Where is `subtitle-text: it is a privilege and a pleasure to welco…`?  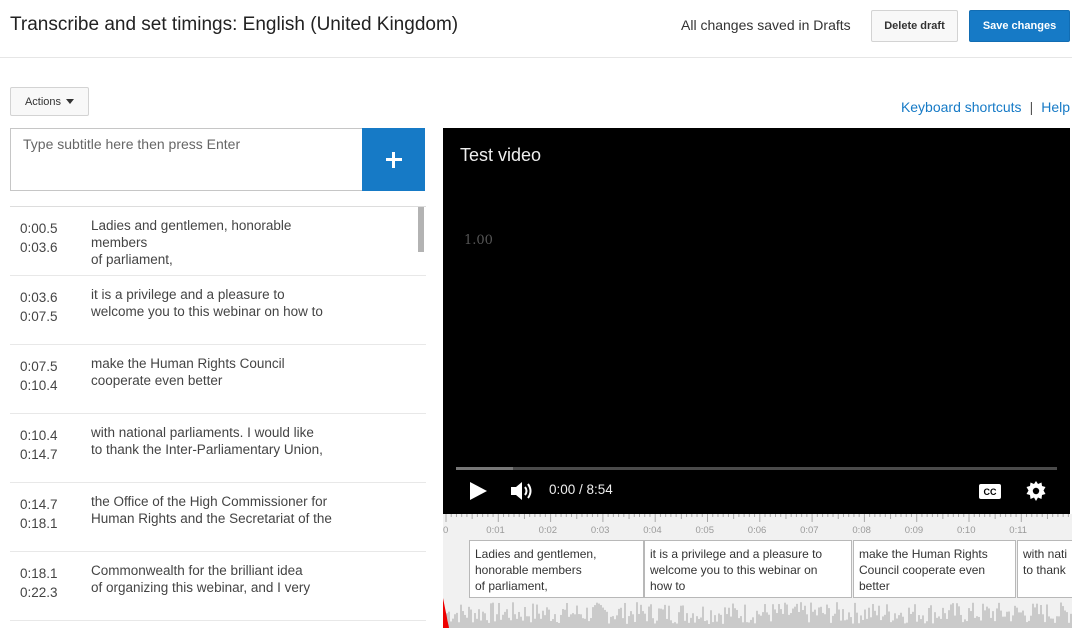
subtitle-text: it is a privilege and a pleasure to welco… is located at coordinates (216, 303).